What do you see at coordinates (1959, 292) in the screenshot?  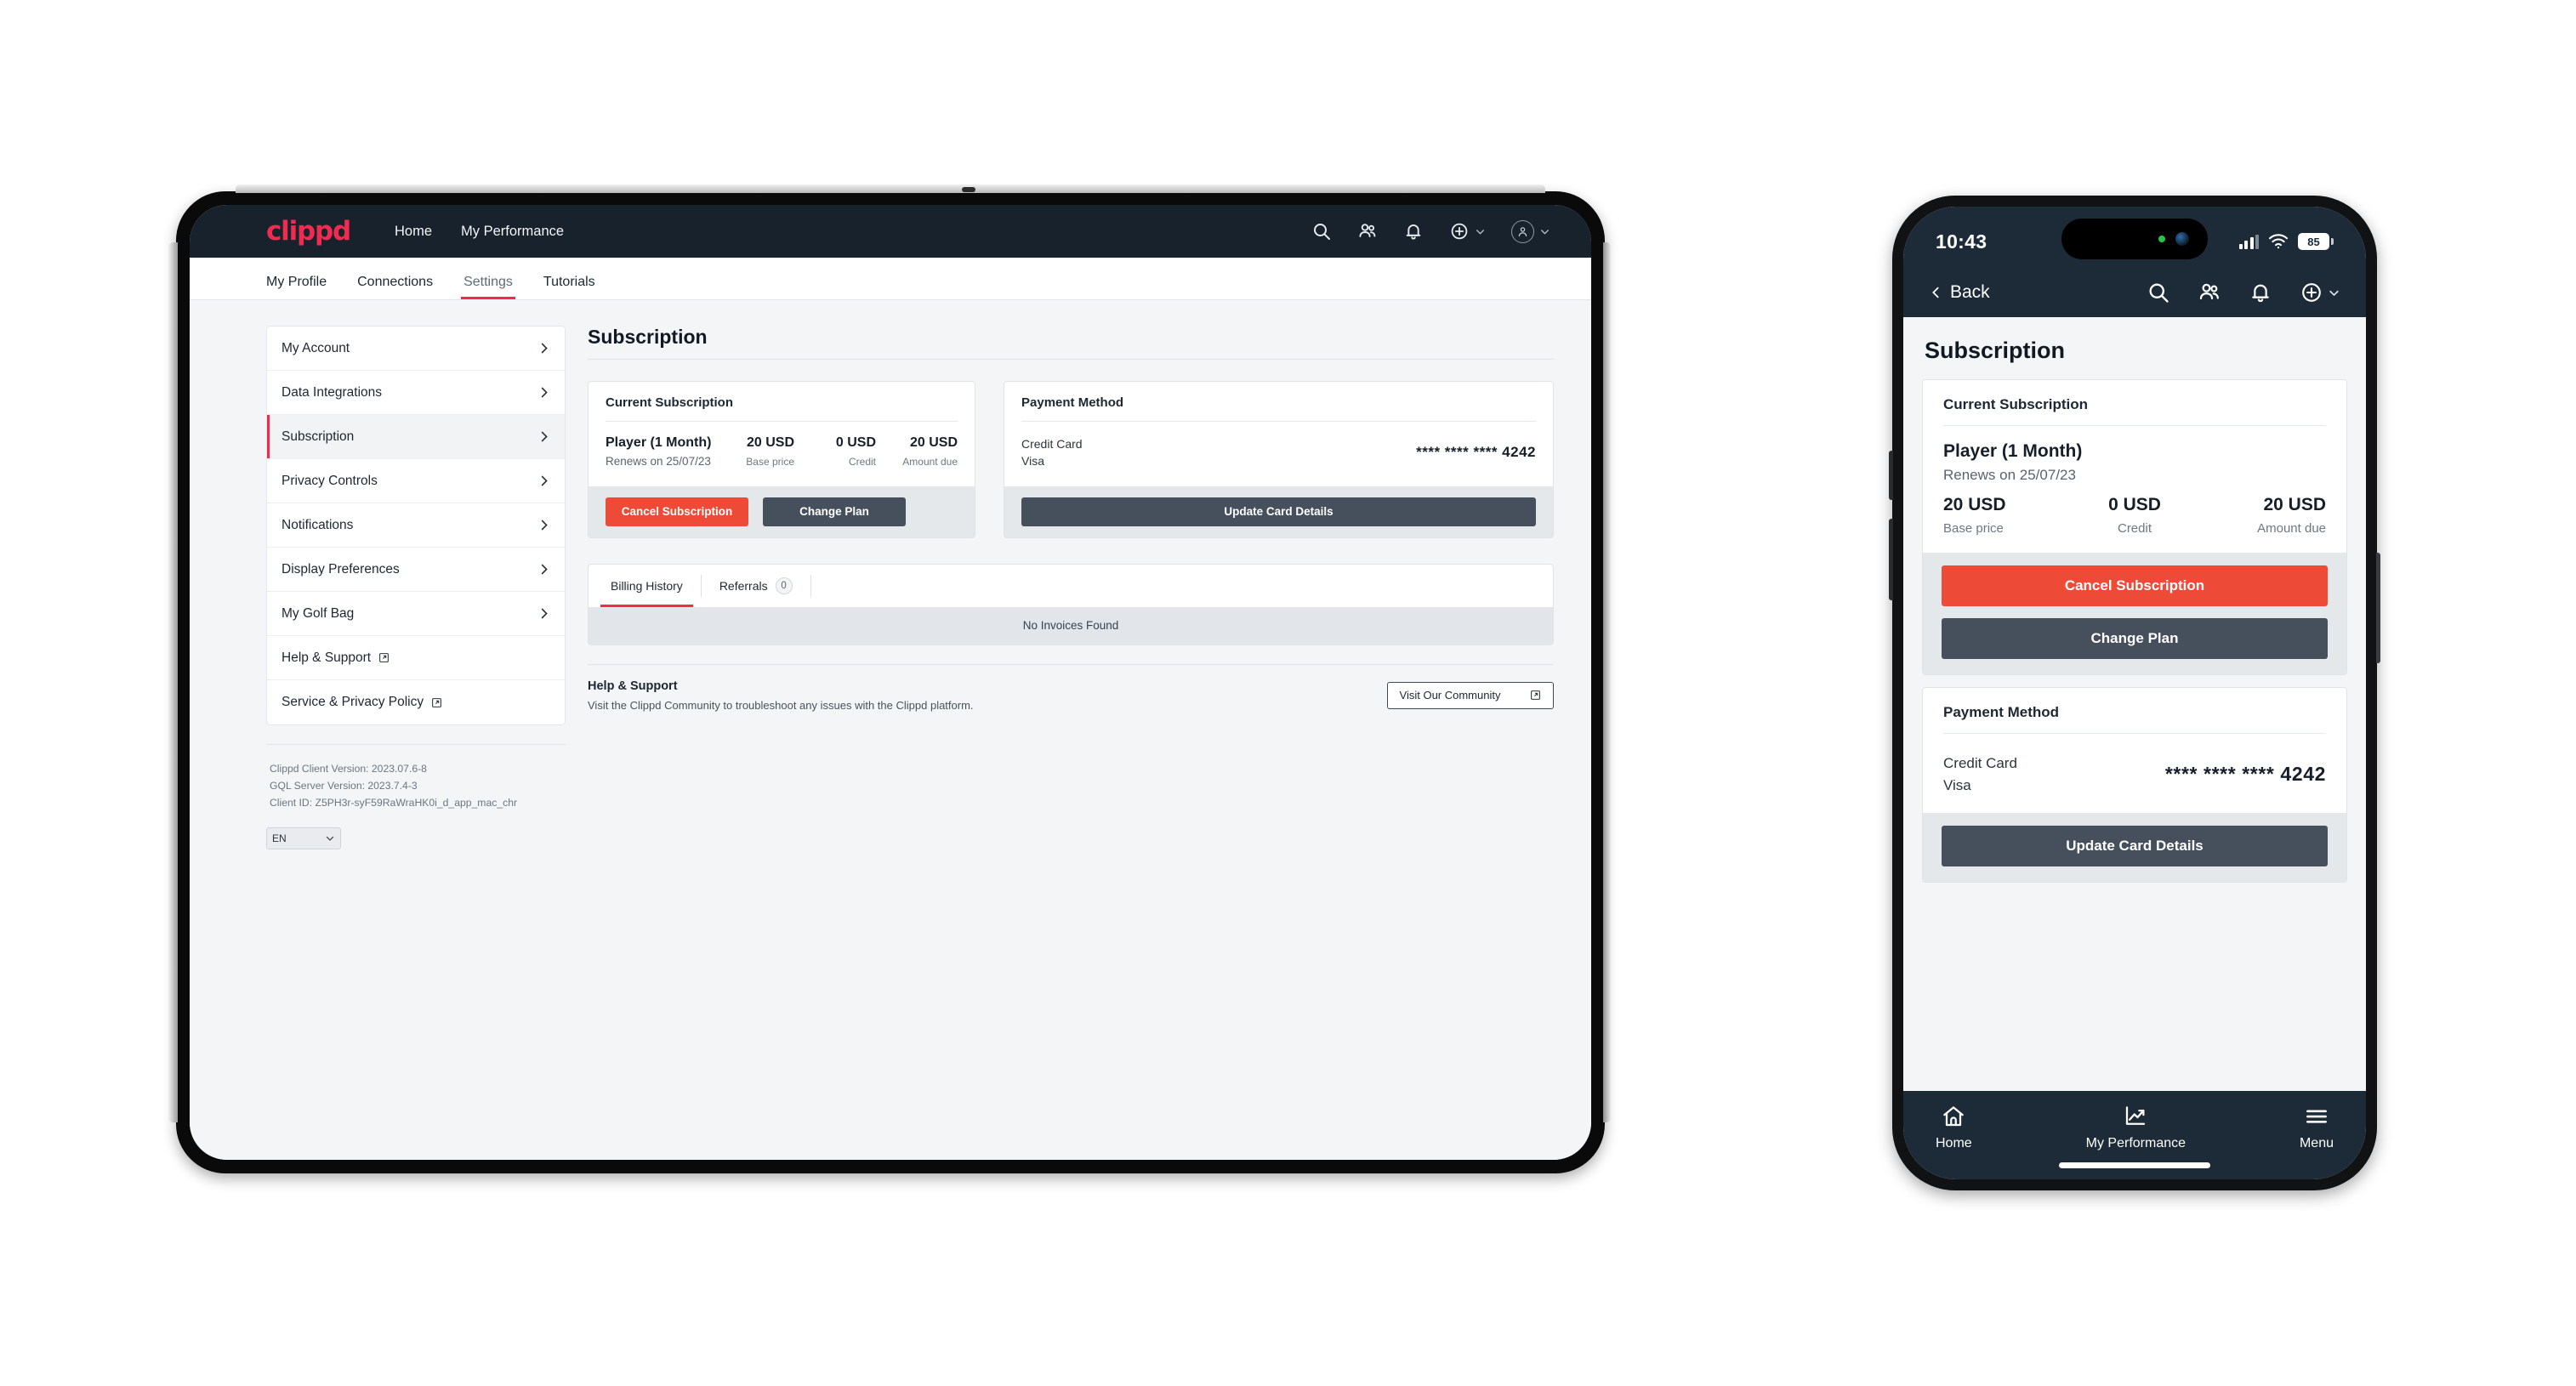 I see `back-button: Back` at bounding box center [1959, 292].